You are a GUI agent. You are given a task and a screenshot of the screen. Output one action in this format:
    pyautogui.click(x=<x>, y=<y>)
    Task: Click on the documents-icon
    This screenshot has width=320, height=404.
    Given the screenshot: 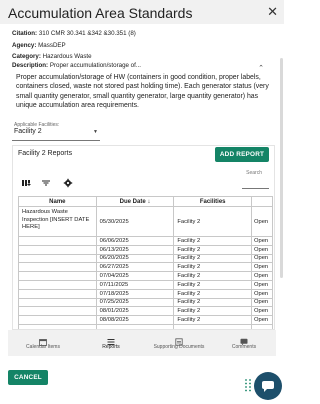 What is the action you would take?
    pyautogui.click(x=179, y=339)
    